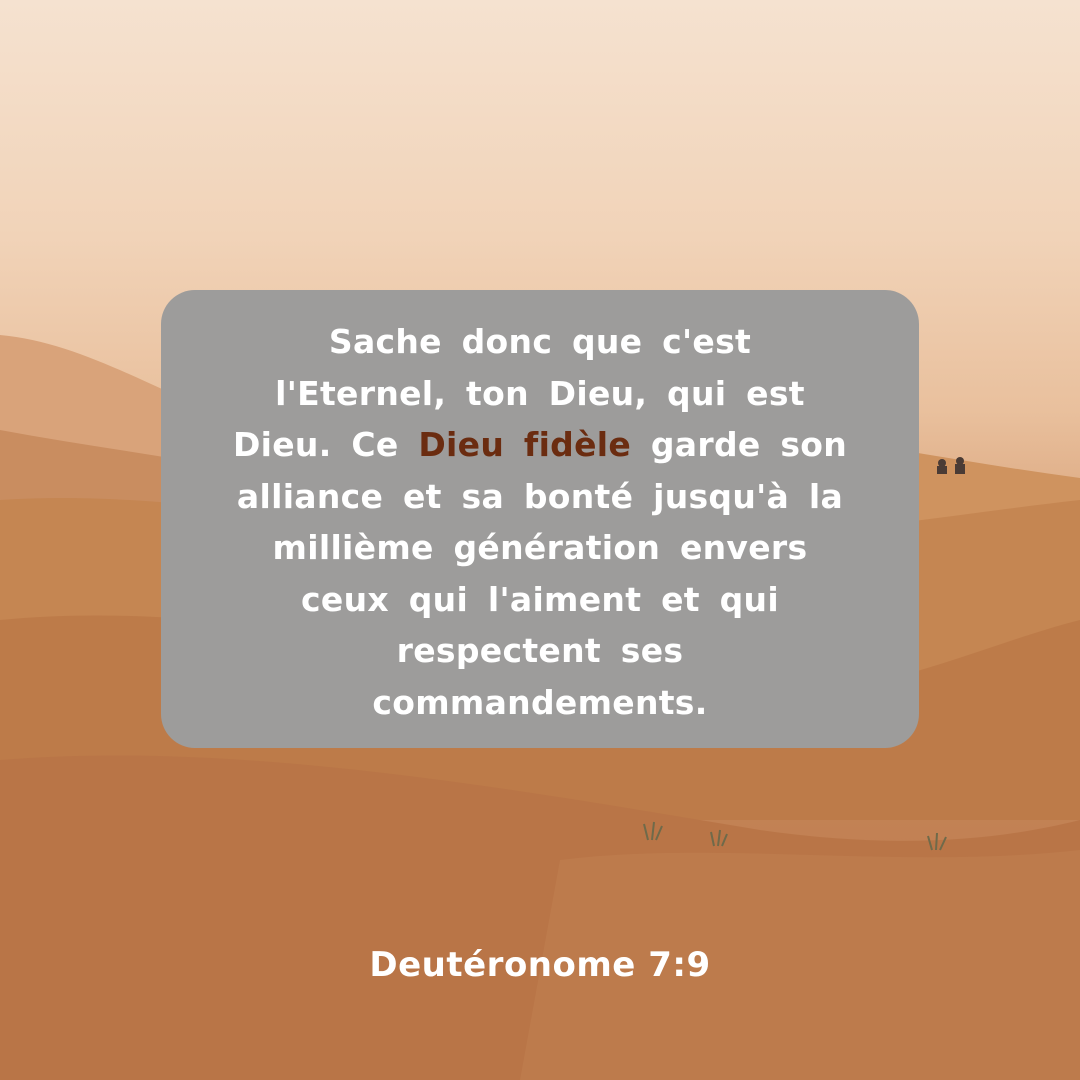  What do you see at coordinates (540, 702) in the screenshot?
I see `verse-line-8: commandements.` at bounding box center [540, 702].